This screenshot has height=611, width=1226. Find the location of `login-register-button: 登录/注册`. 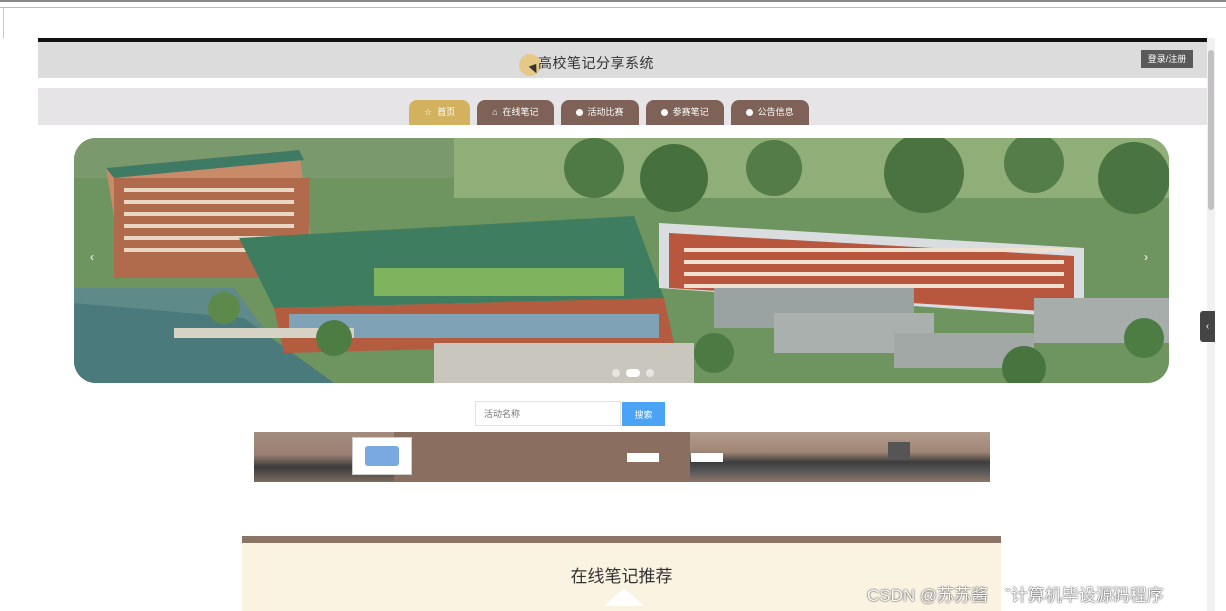

login-register-button: 登录/注册 is located at coordinates (1167, 59).